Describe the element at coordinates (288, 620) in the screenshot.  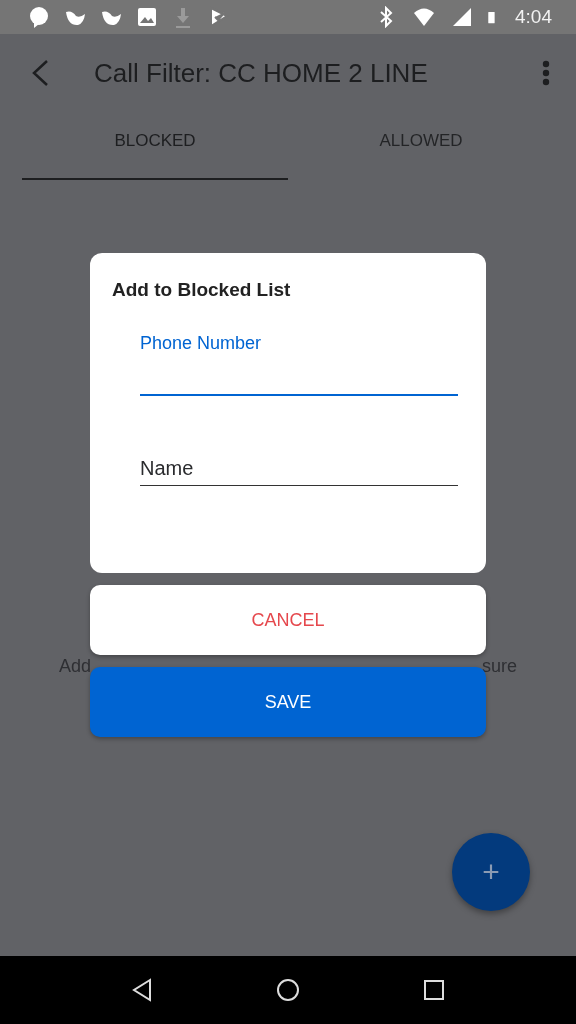
I see `cancel-button: CANCEL` at that location.